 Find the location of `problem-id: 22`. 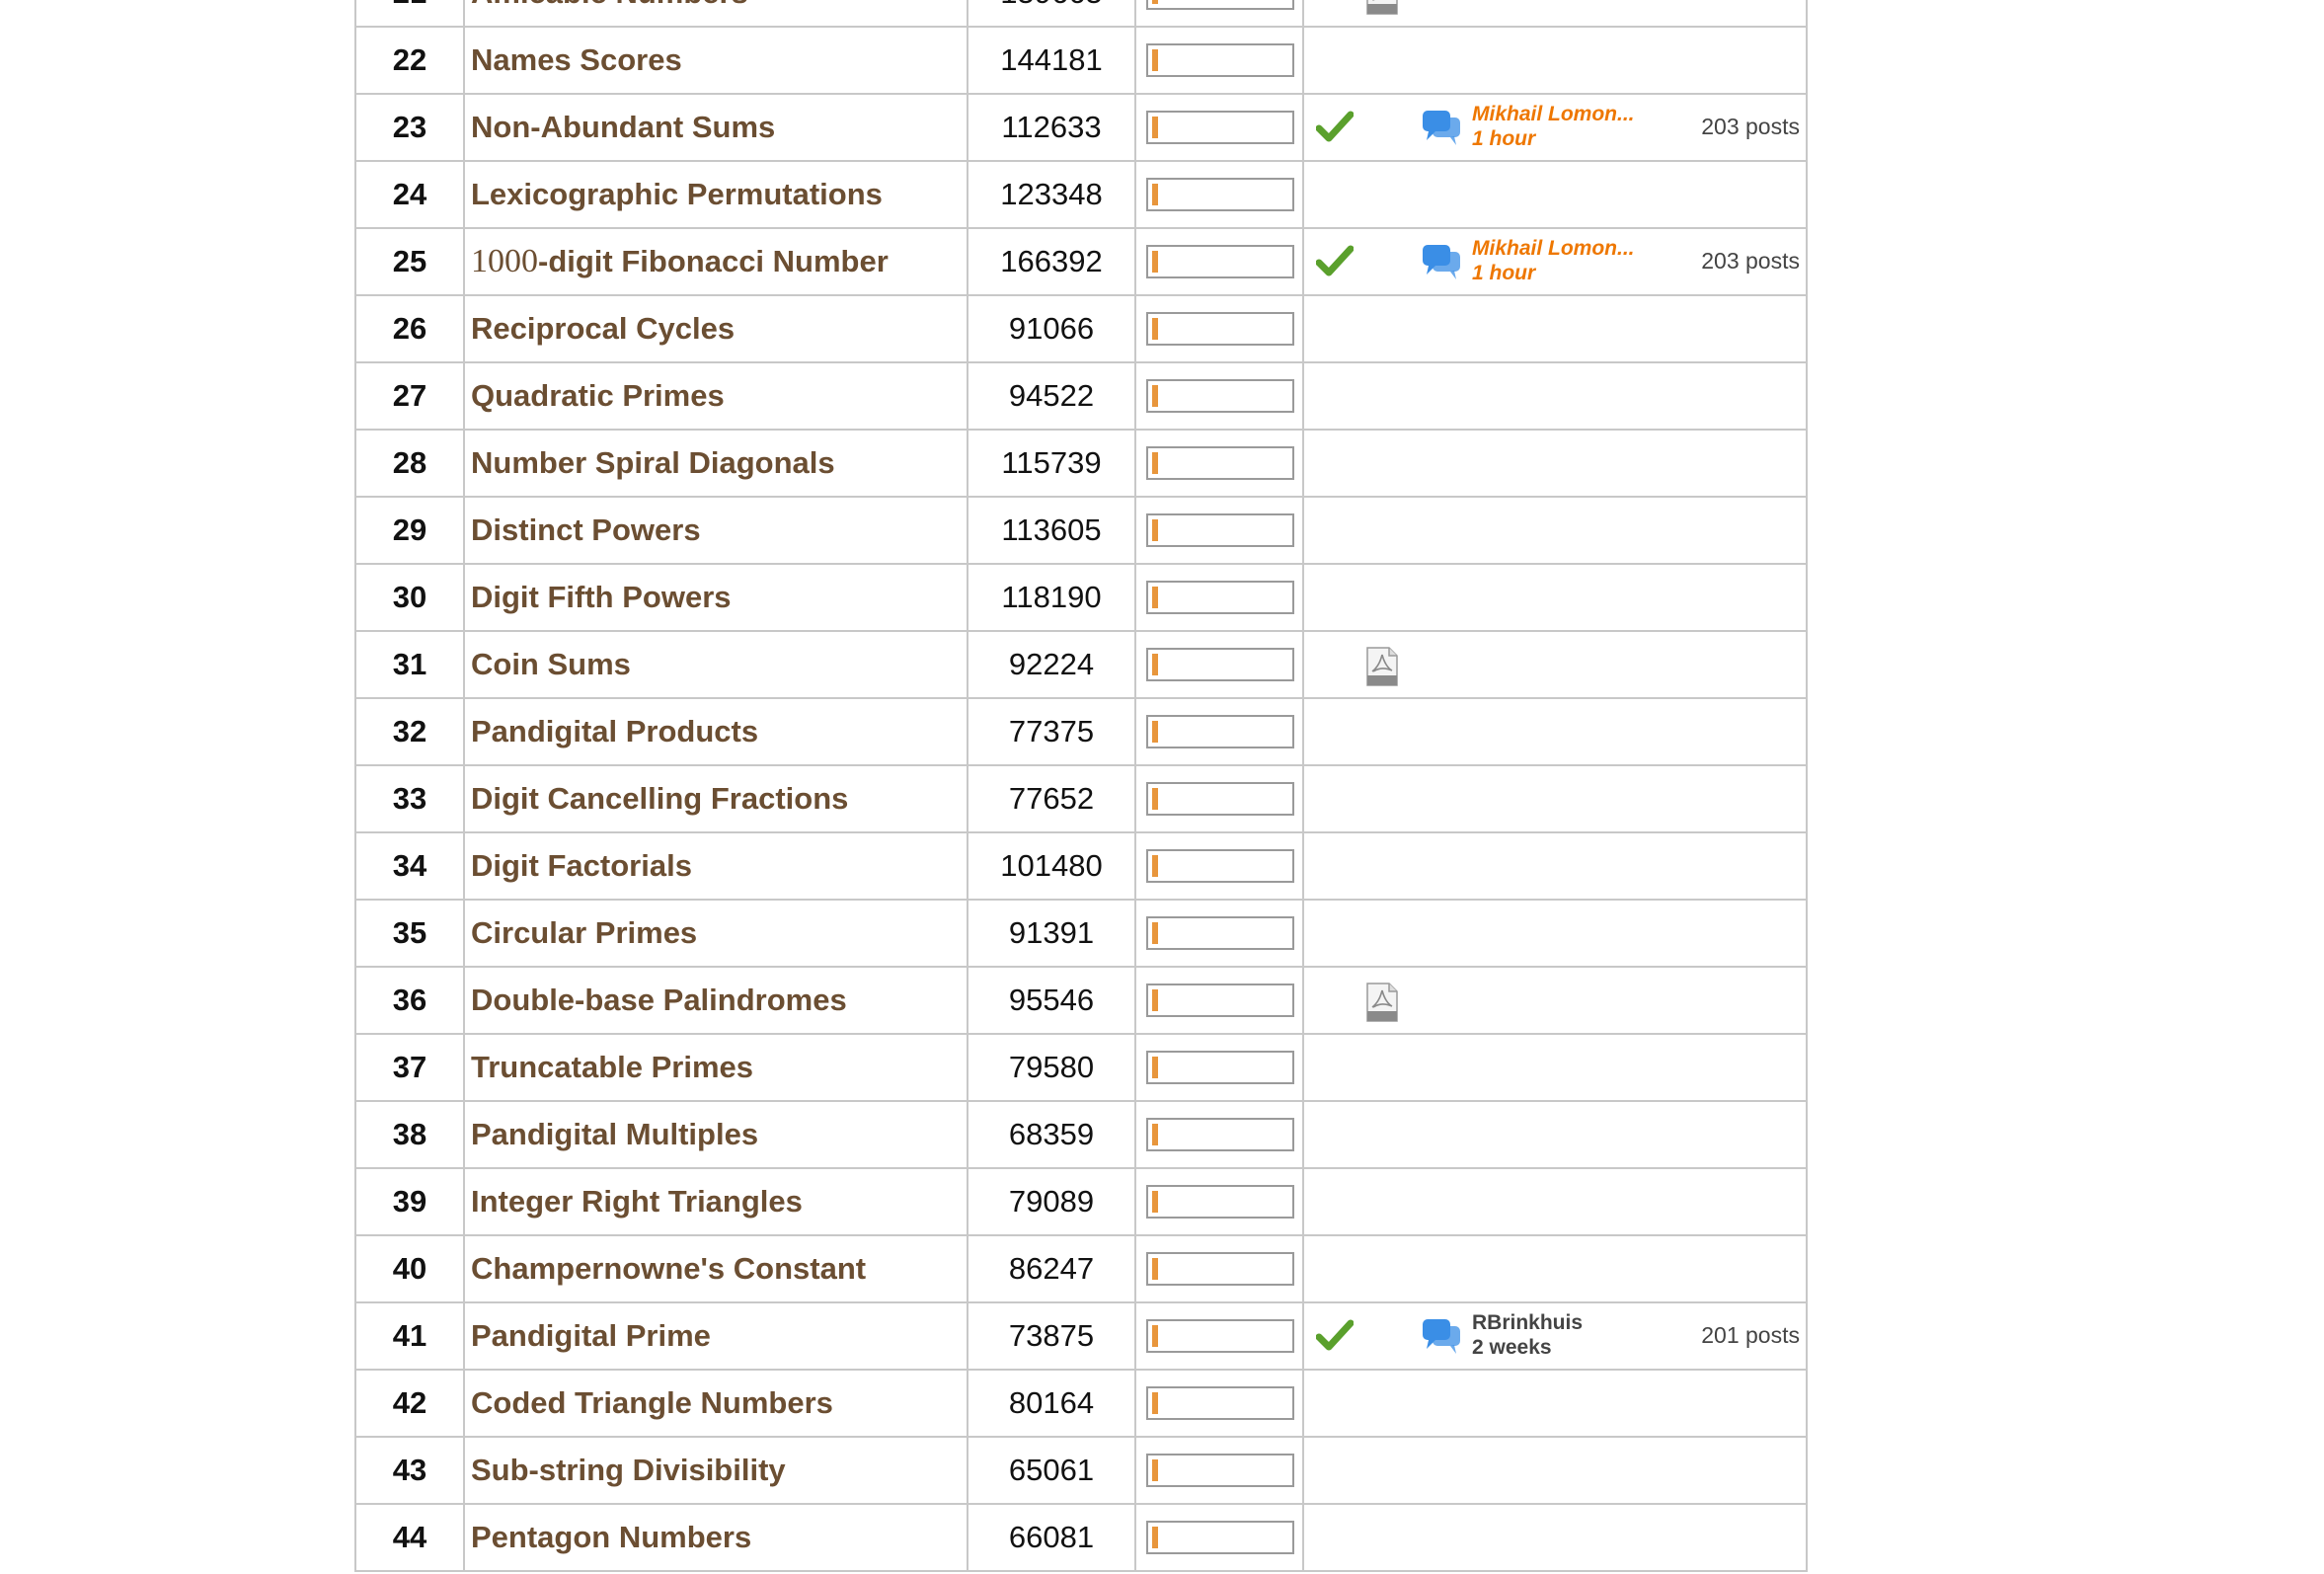

problem-id: 22 is located at coordinates (409, 60).